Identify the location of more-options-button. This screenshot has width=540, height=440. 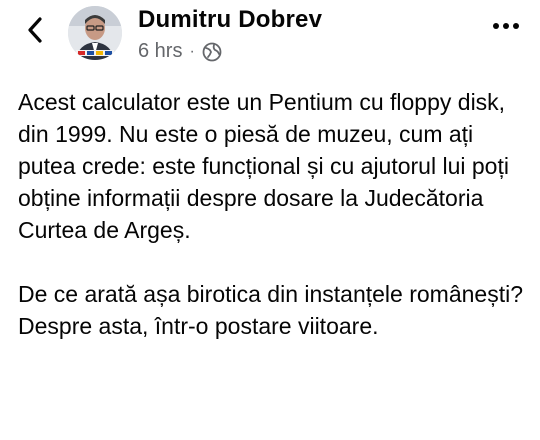
(506, 26).